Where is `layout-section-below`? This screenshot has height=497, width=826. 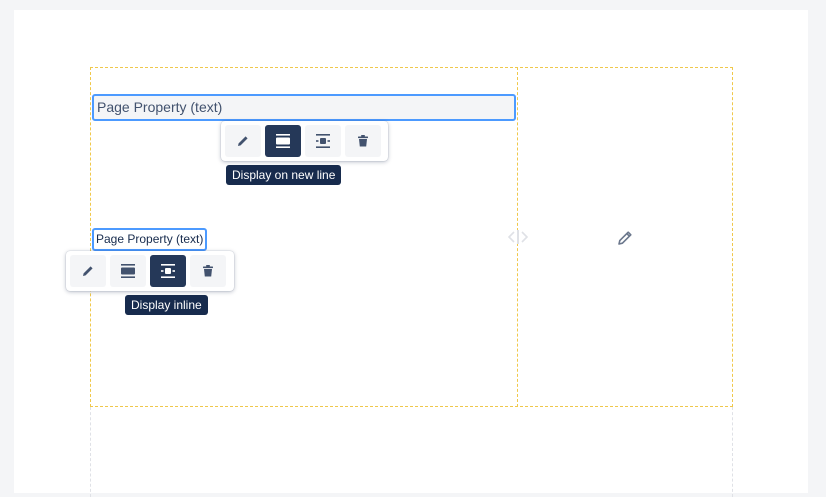
layout-section-below is located at coordinates (411, 452).